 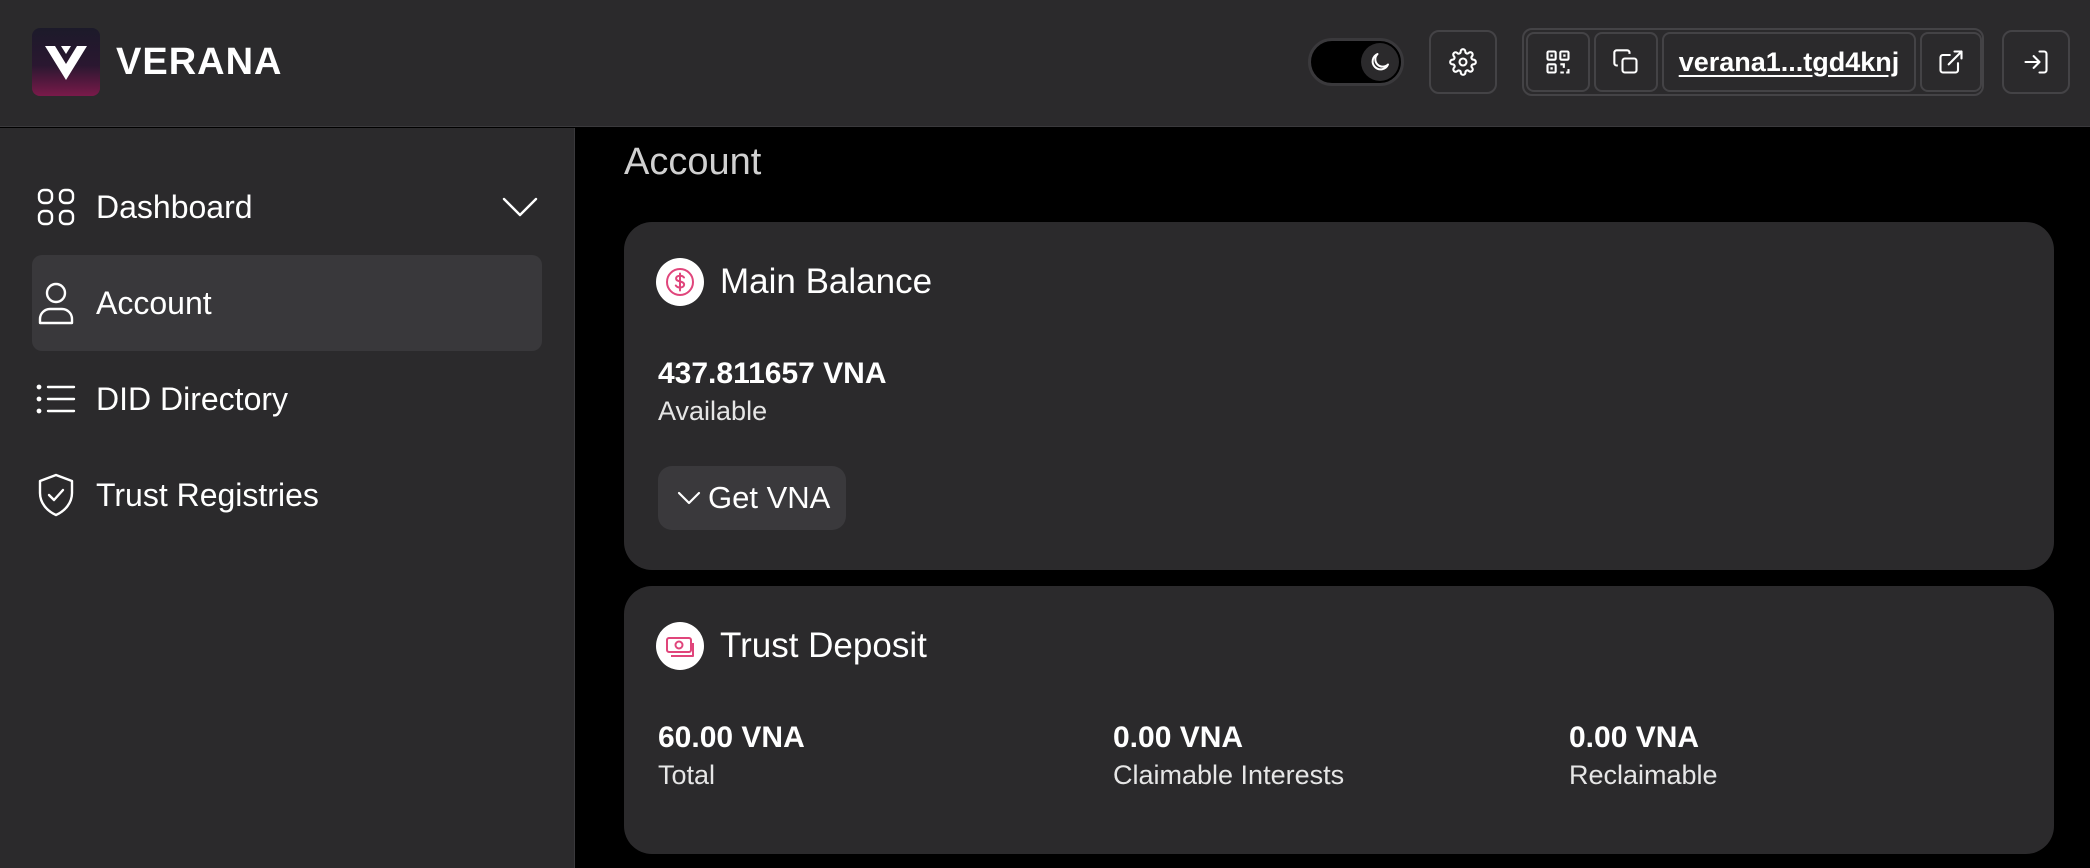 What do you see at coordinates (56, 495) in the screenshot?
I see `shield-check-icon` at bounding box center [56, 495].